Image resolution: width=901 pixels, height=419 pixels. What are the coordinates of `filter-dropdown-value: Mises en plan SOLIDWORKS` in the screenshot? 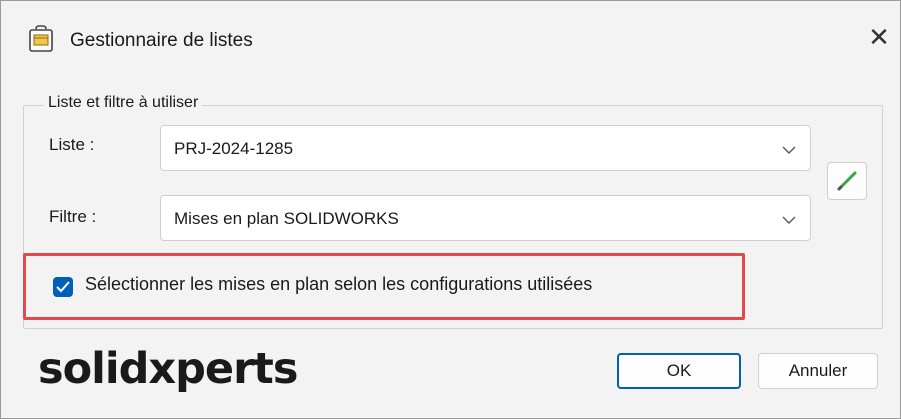 It's located at (286, 218).